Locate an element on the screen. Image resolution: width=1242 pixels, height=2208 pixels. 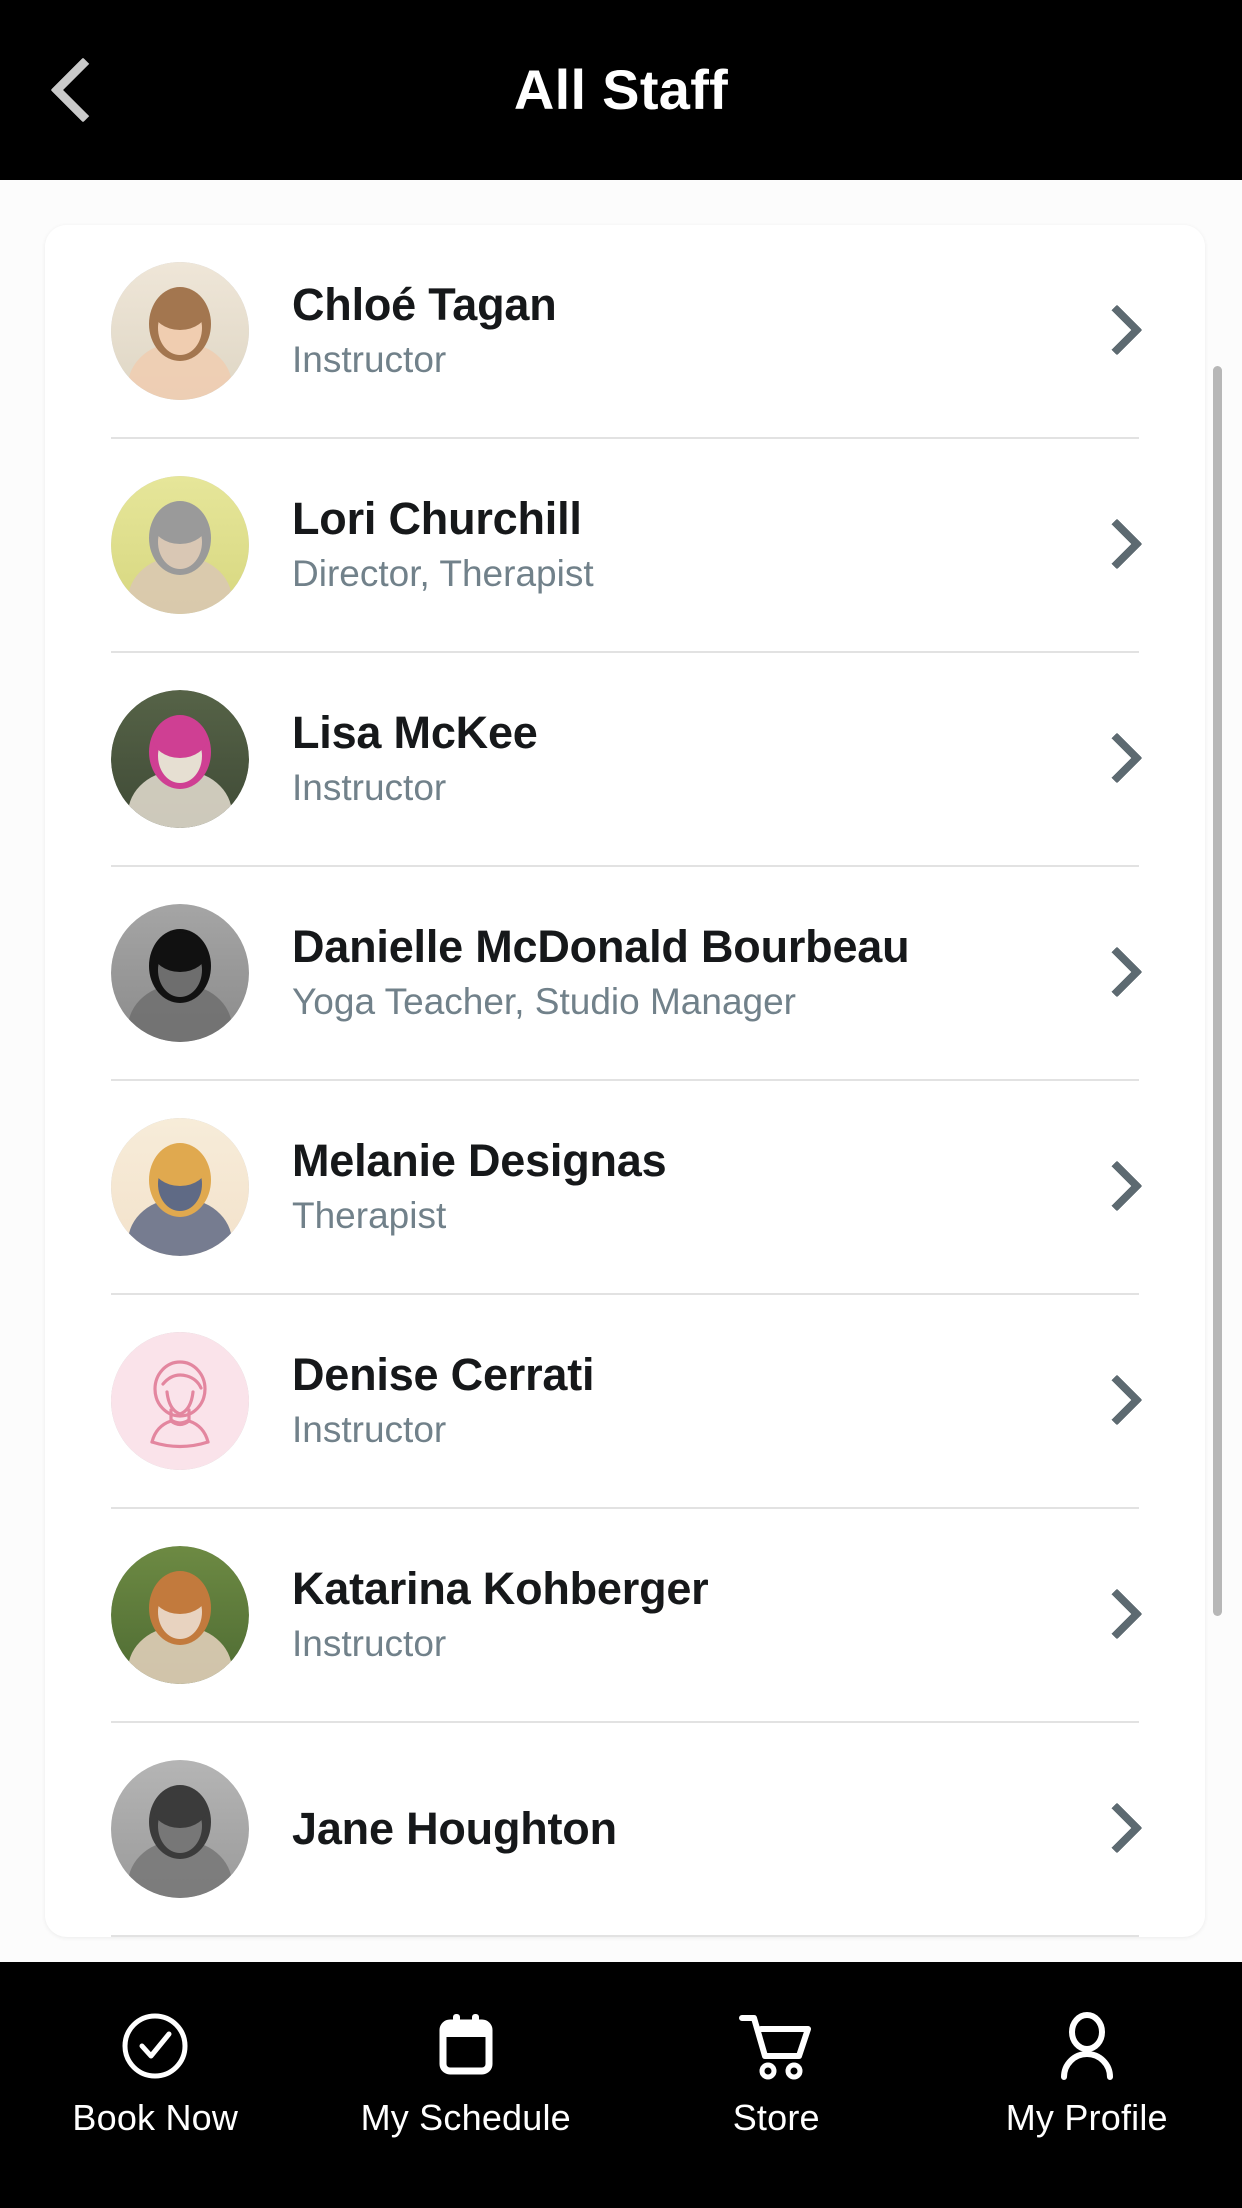
tab-label: My Profile is located at coordinates (1086, 2117).